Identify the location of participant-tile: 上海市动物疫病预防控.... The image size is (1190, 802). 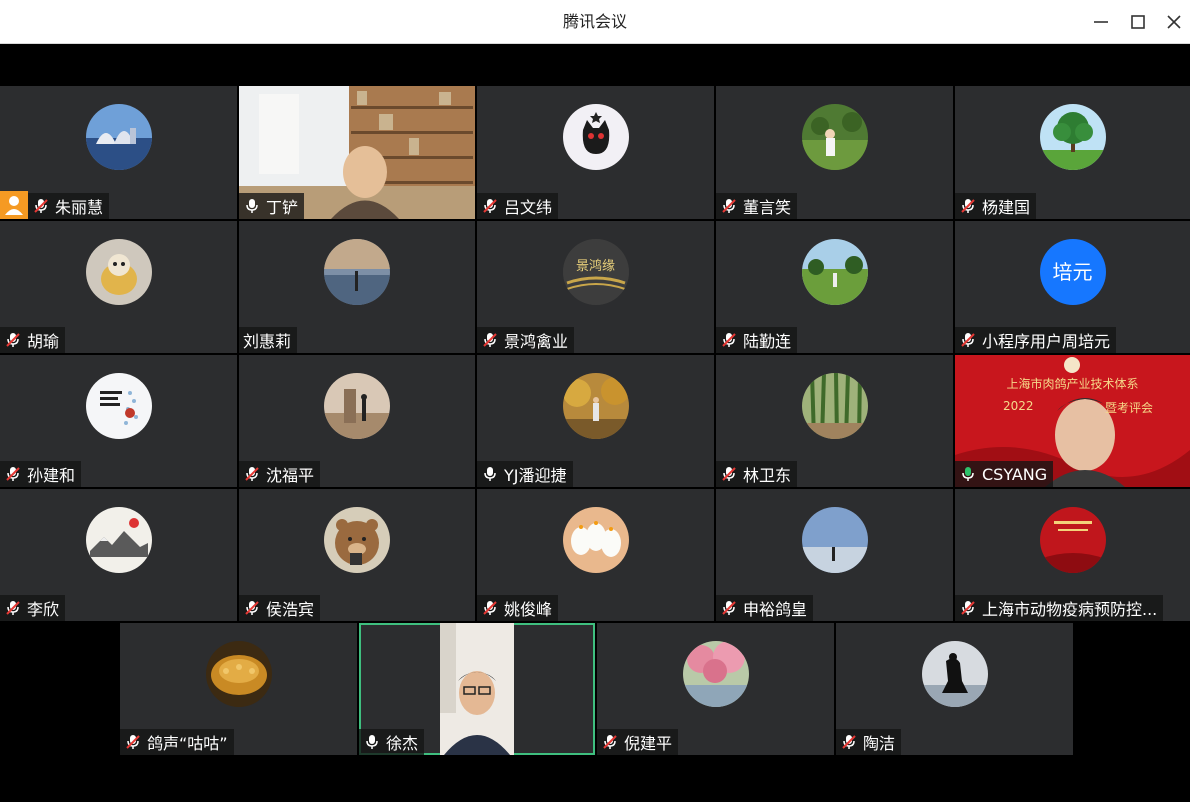
(1072, 555).